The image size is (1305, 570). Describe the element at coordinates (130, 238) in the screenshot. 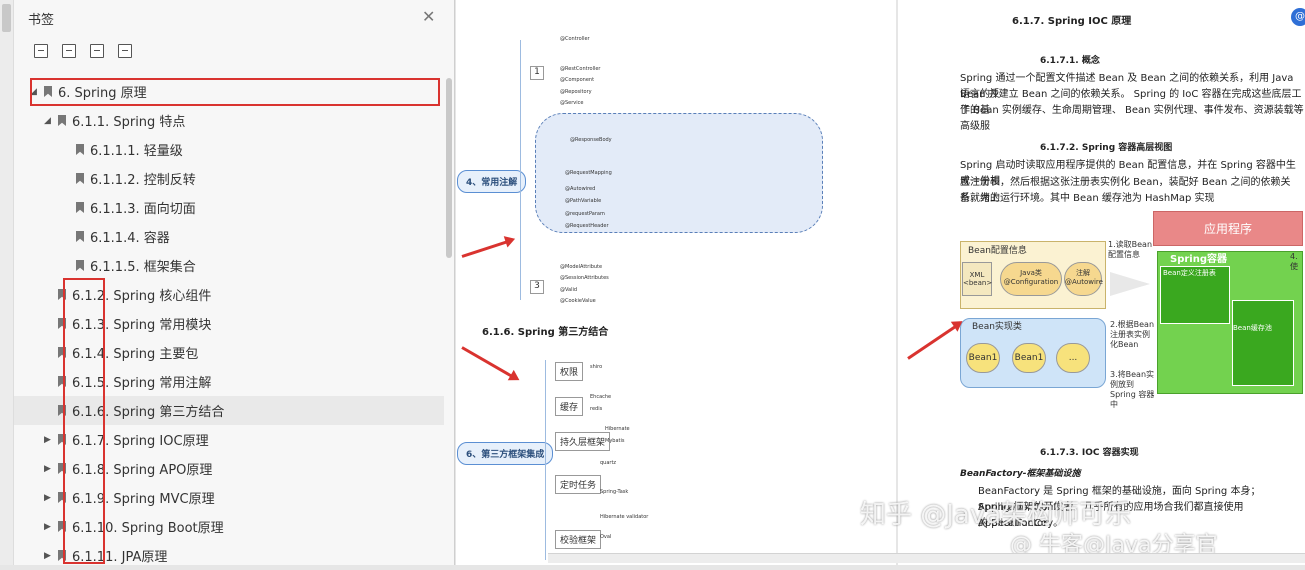

I see `bookmark-label: 6.1.1.4. 容器` at that location.